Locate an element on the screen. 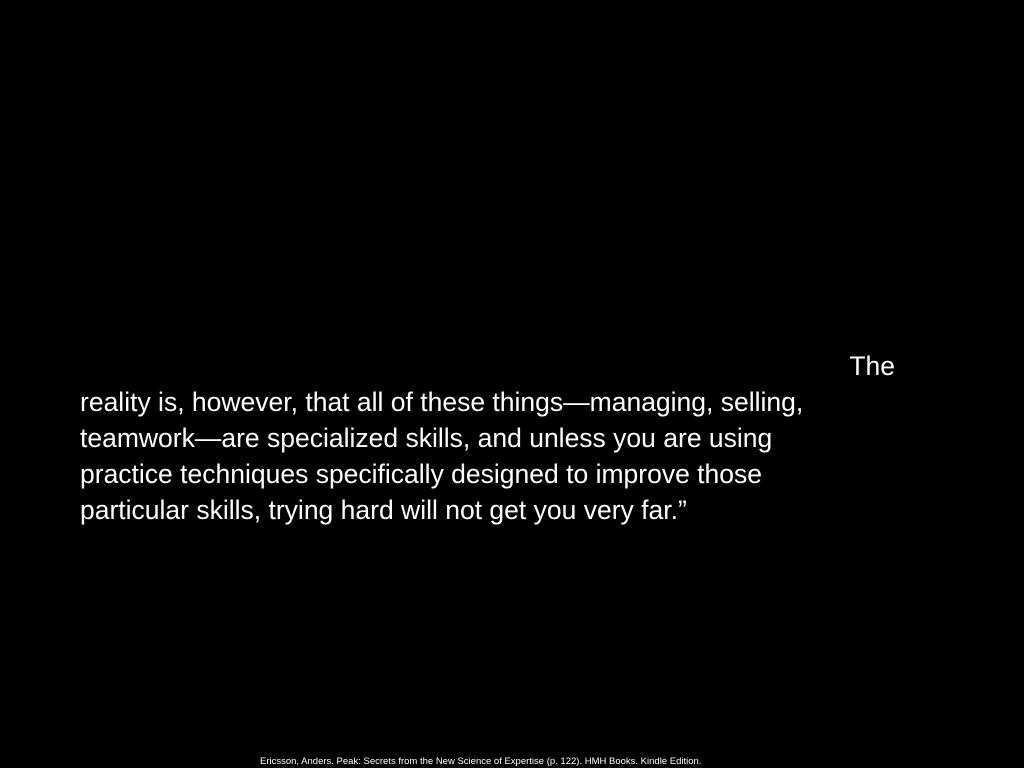 This screenshot has width=1024, height=768. quote-line: The is located at coordinates (872, 366).